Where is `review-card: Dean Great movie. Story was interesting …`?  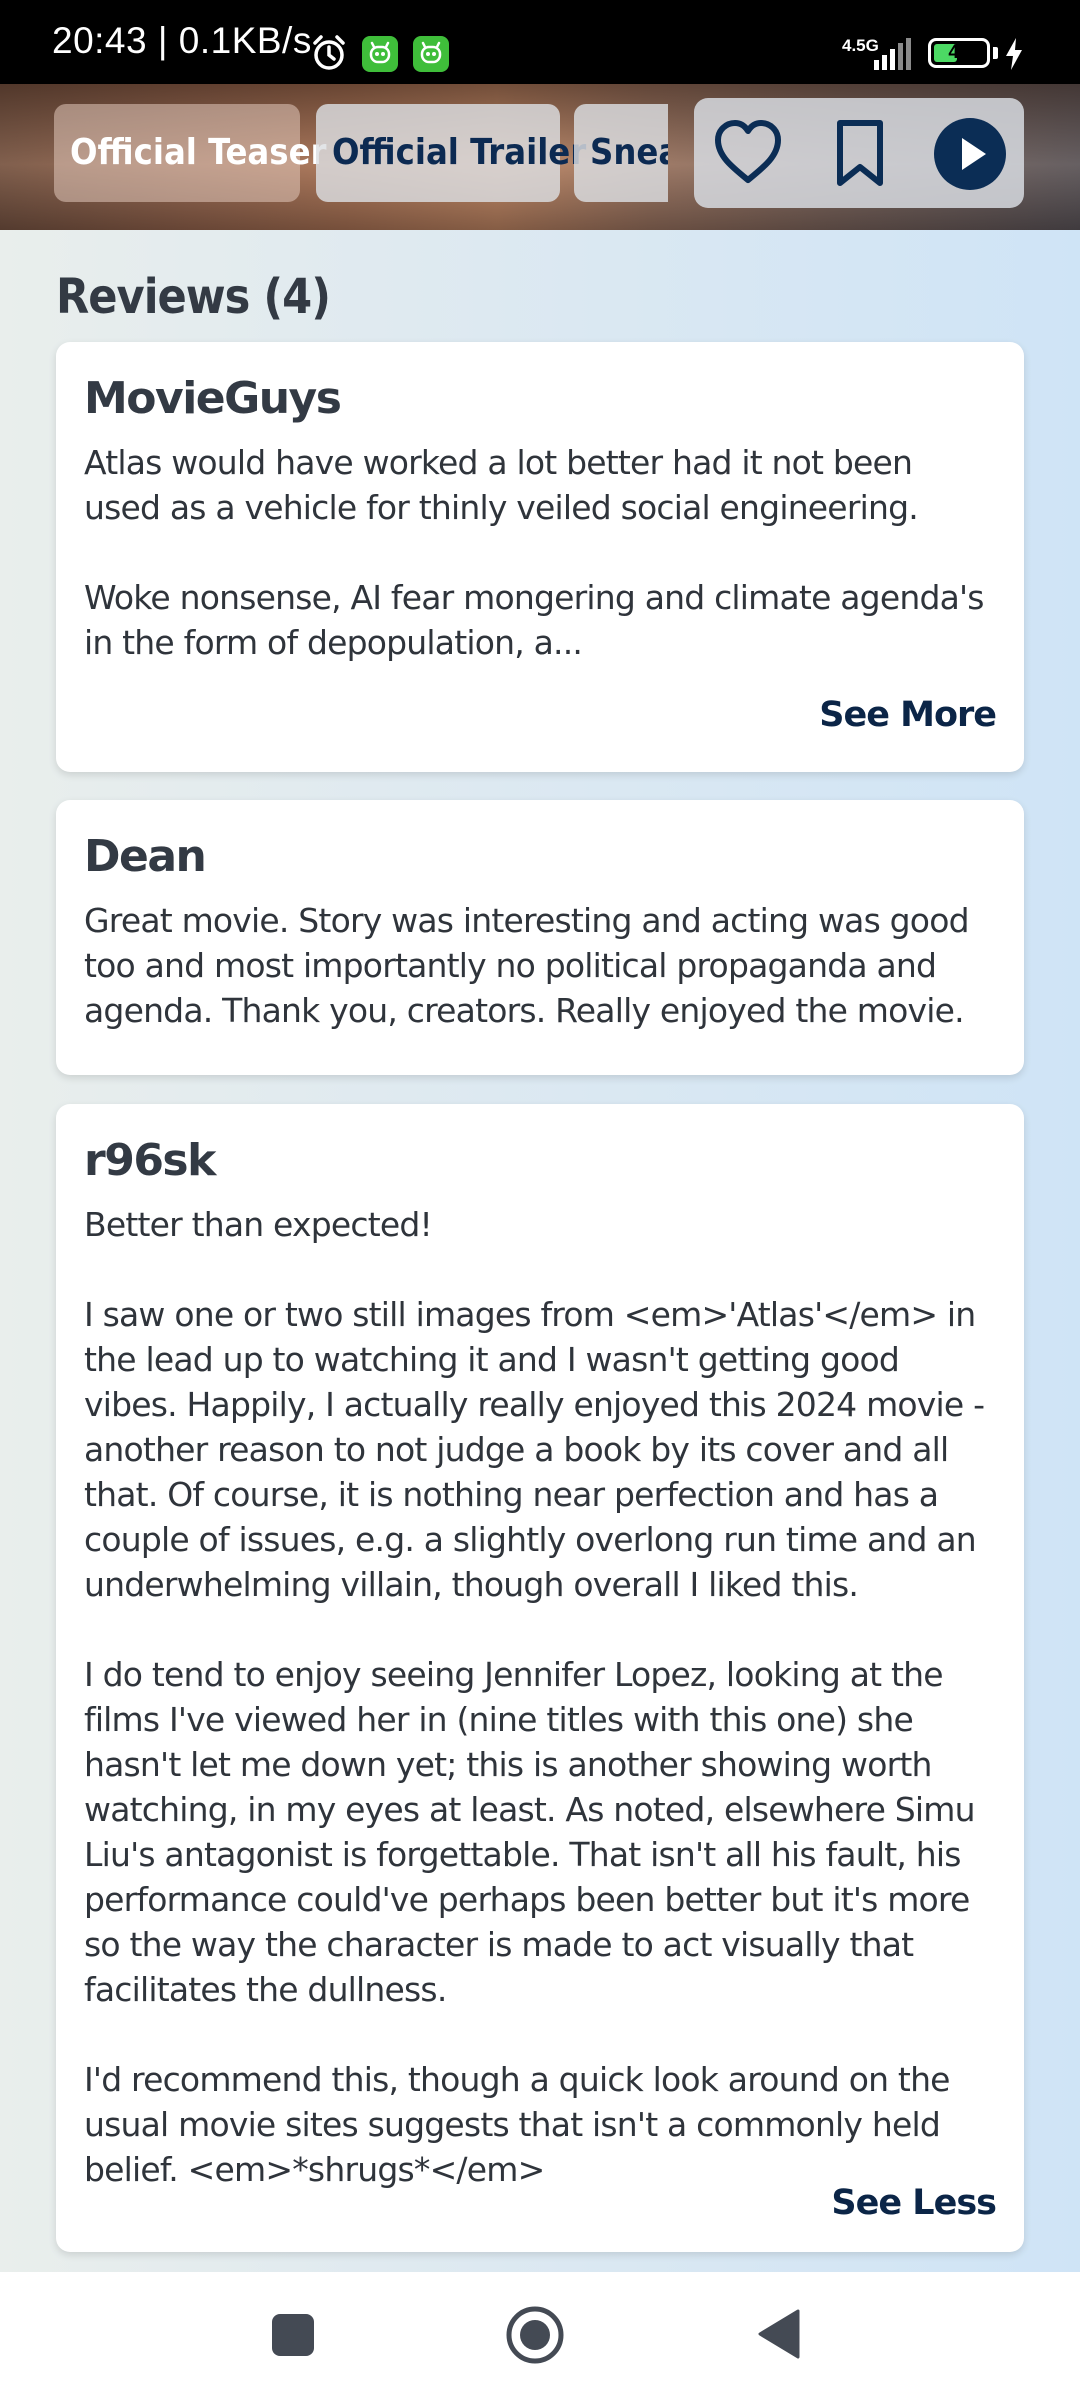 review-card: Dean Great movie. Story was interesting … is located at coordinates (540, 937).